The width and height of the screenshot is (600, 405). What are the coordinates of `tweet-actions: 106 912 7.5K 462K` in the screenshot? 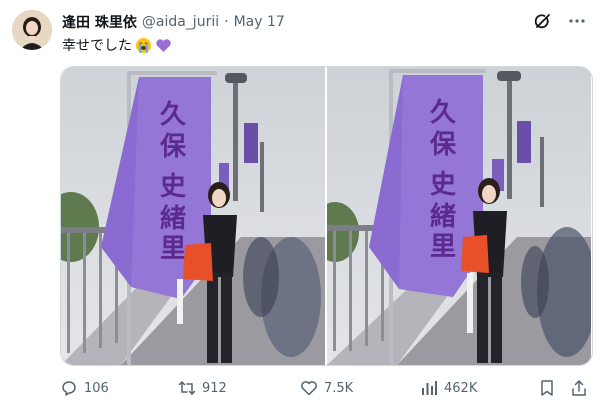 It's located at (325, 388).